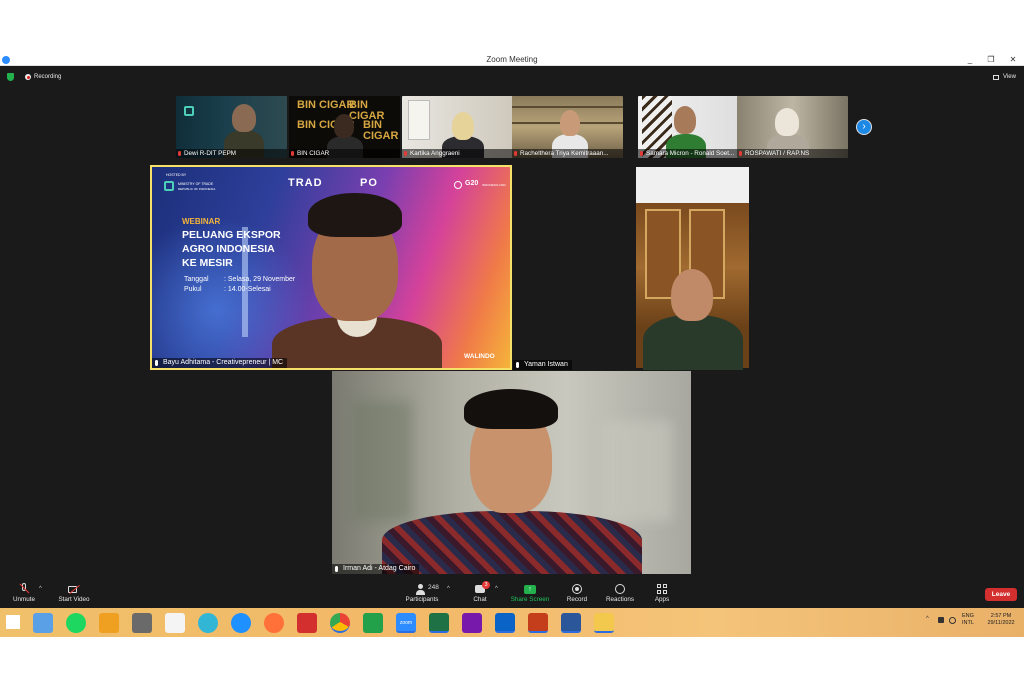 Image resolution: width=1024 pixels, height=683 pixels. What do you see at coordinates (941, 620) in the screenshot?
I see `volume-icon` at bounding box center [941, 620].